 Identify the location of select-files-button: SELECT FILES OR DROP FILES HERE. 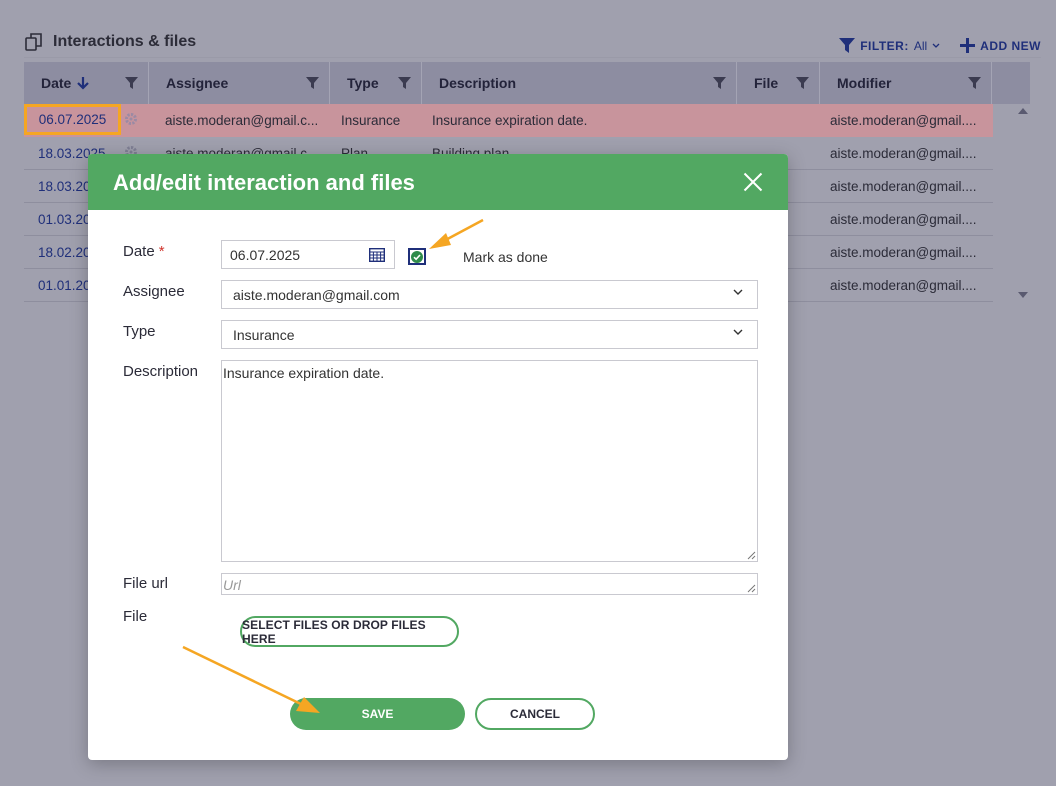
(349, 631).